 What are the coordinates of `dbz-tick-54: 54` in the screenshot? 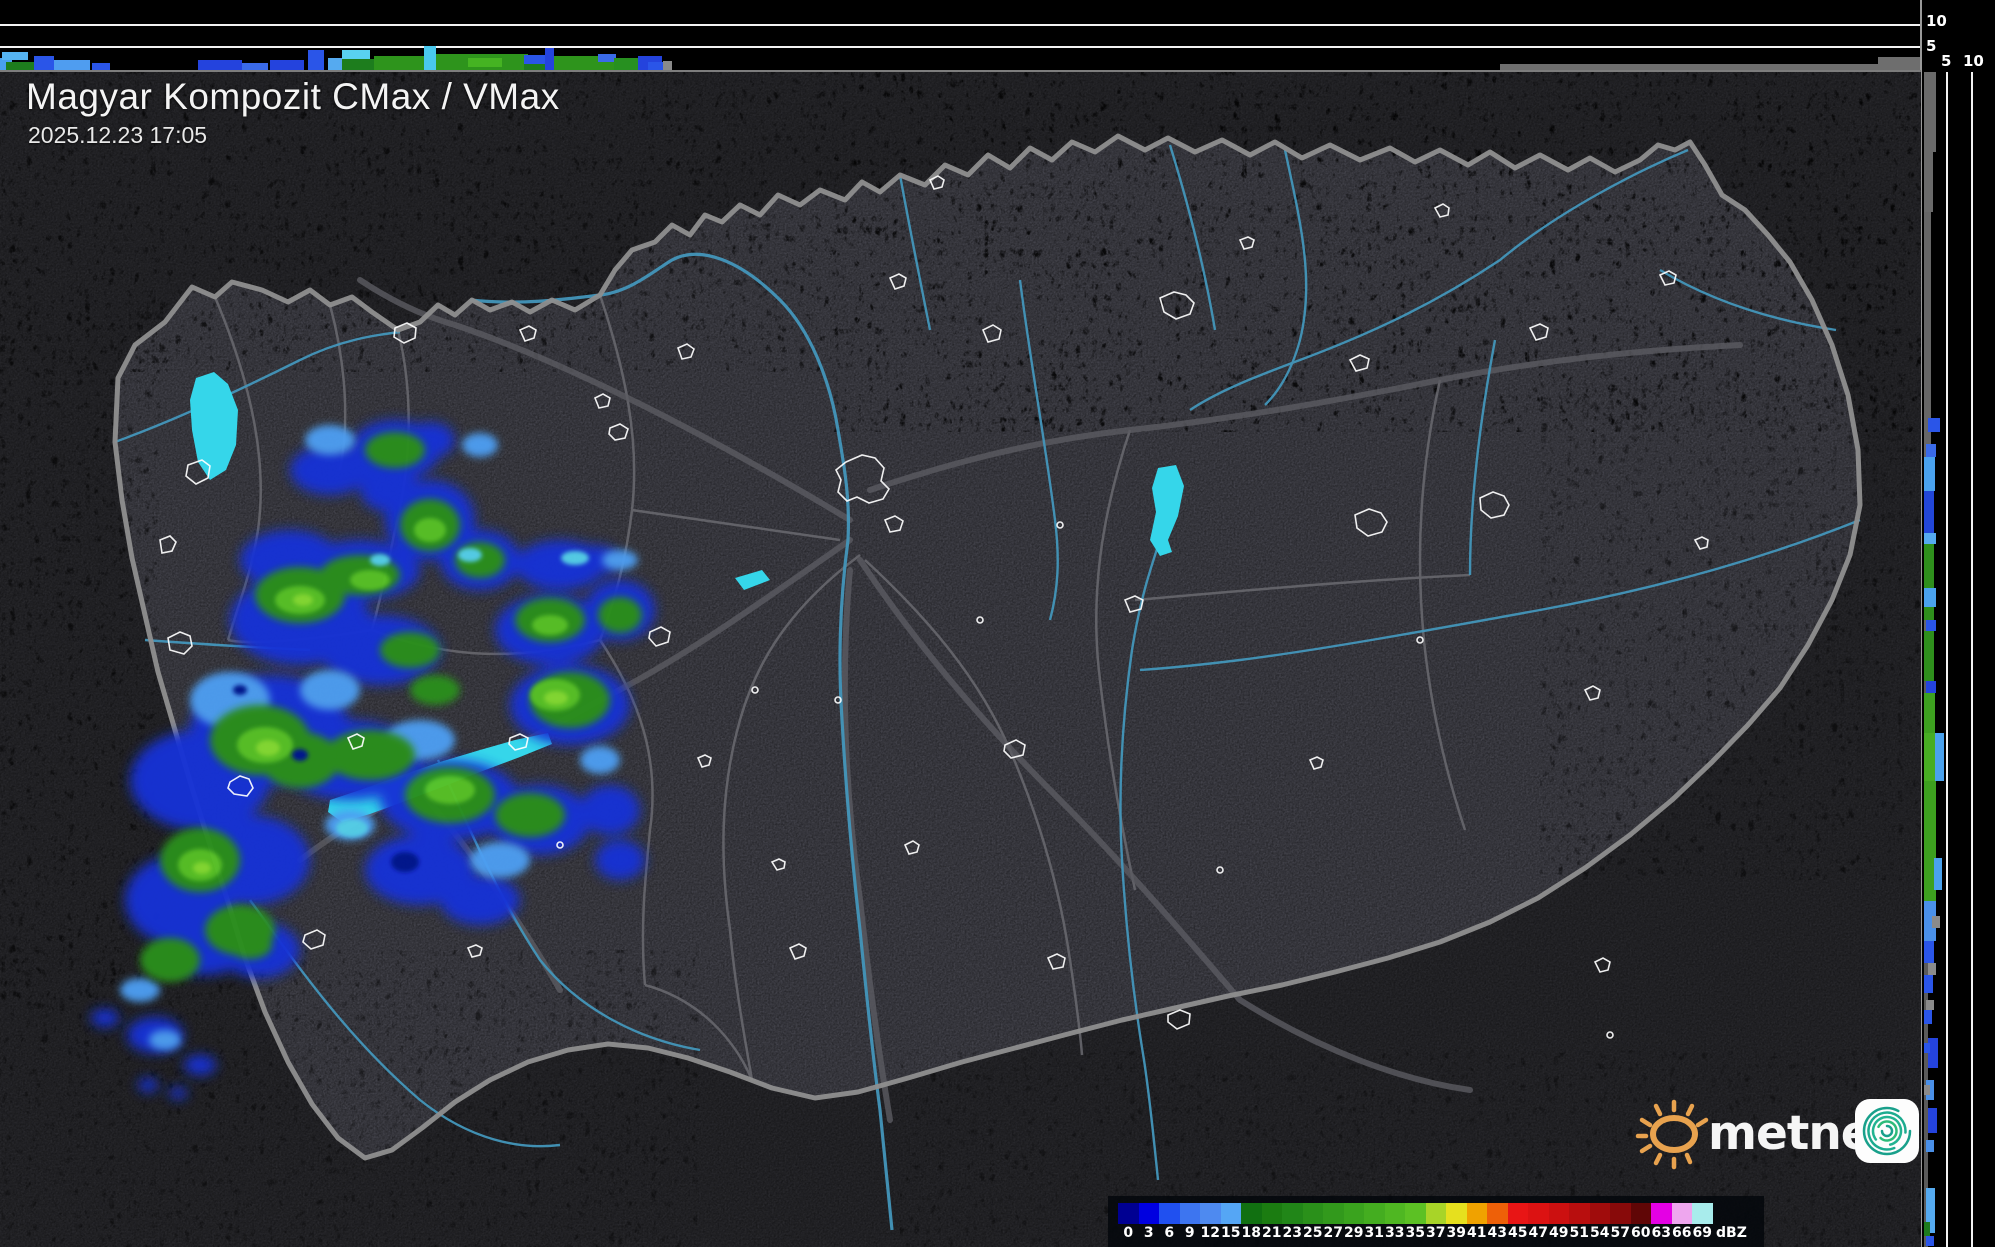 It's located at (1600, 1233).